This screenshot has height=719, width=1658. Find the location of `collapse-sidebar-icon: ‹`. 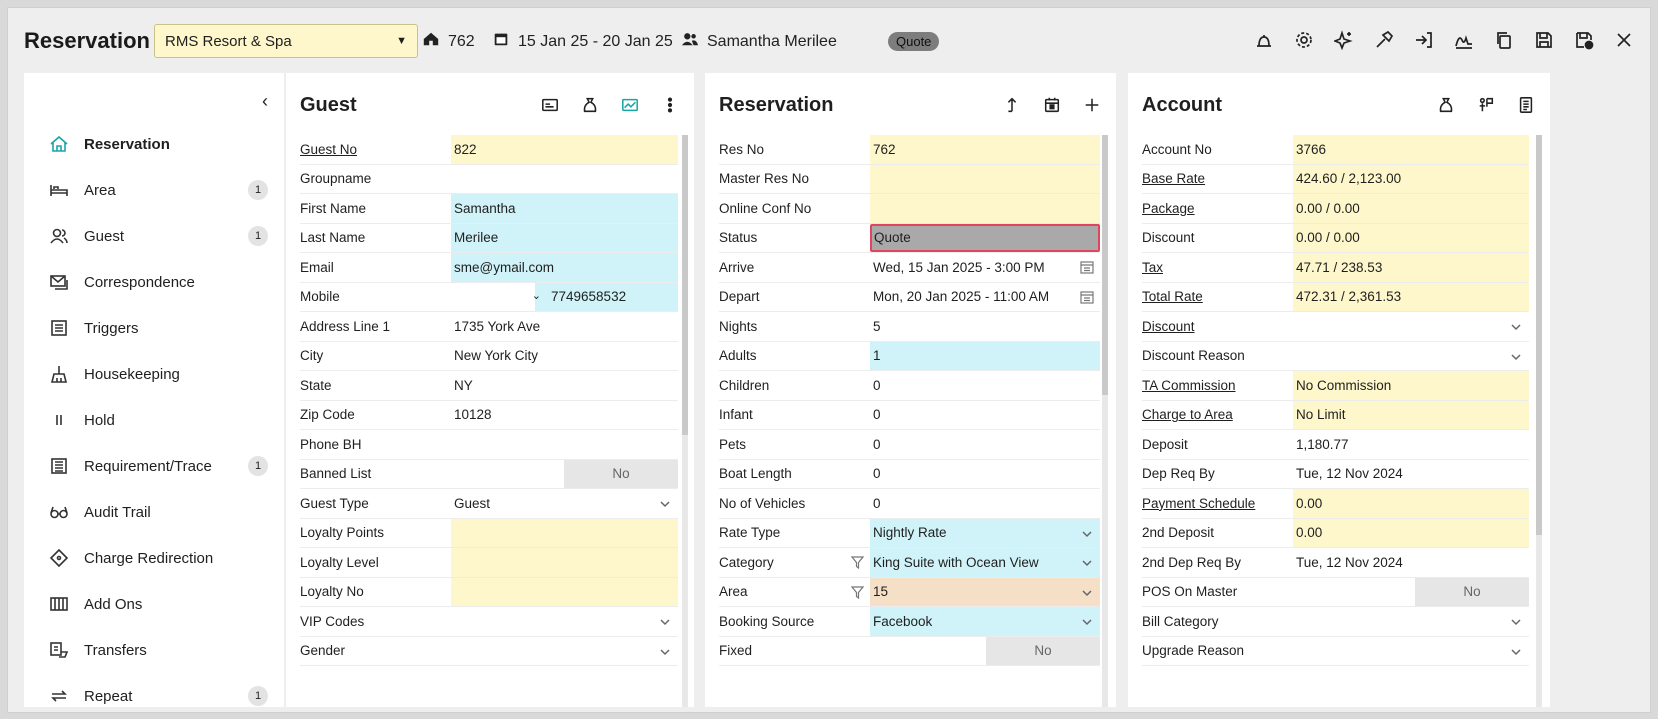

collapse-sidebar-icon: ‹ is located at coordinates (265, 101).